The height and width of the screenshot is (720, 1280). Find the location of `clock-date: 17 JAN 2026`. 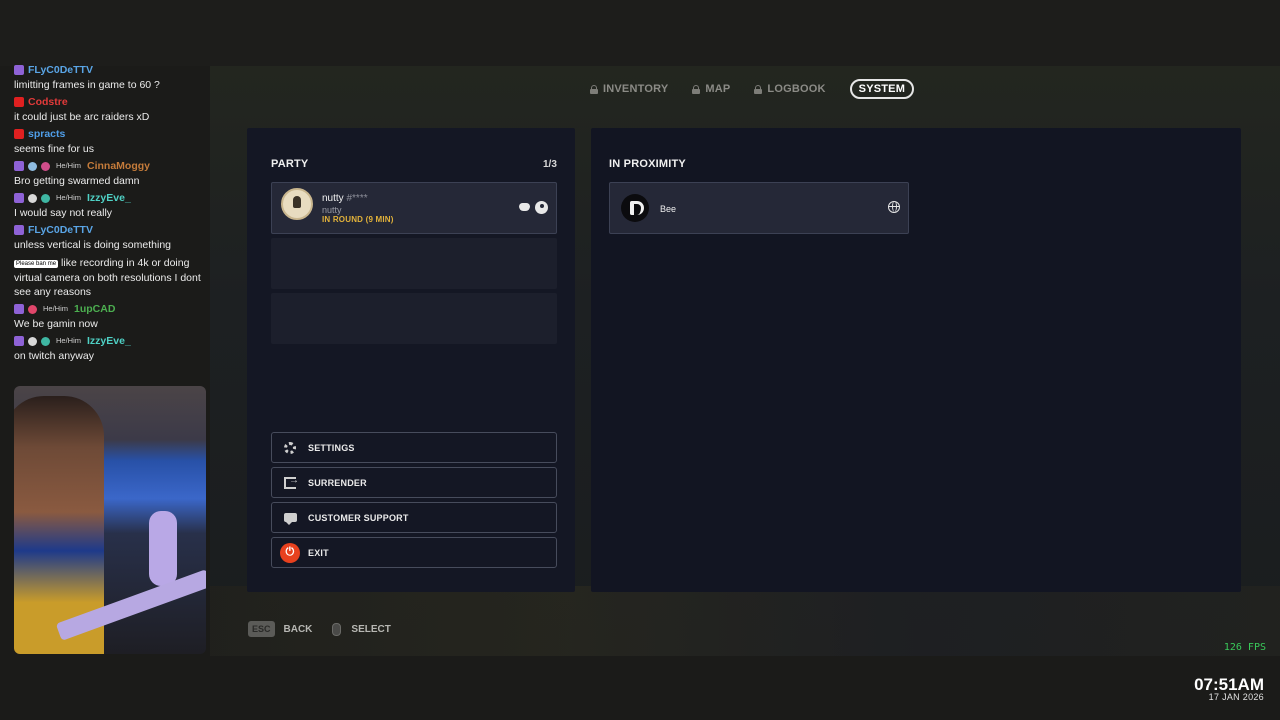

clock-date: 17 JAN 2026 is located at coordinates (1236, 697).